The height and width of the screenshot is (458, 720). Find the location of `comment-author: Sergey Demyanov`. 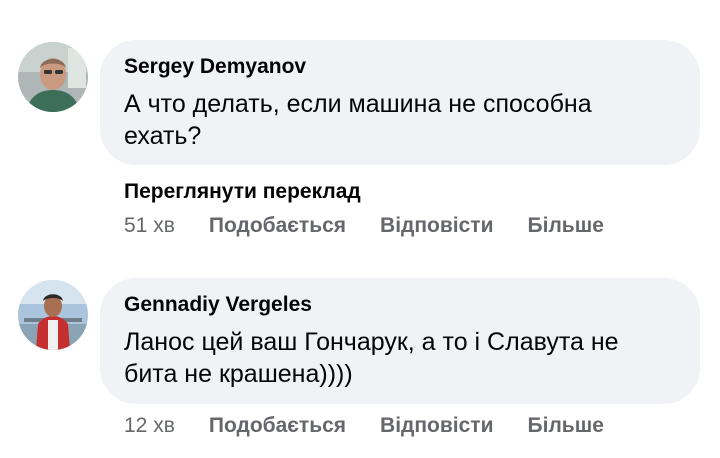

comment-author: Sergey Demyanov is located at coordinates (400, 67).